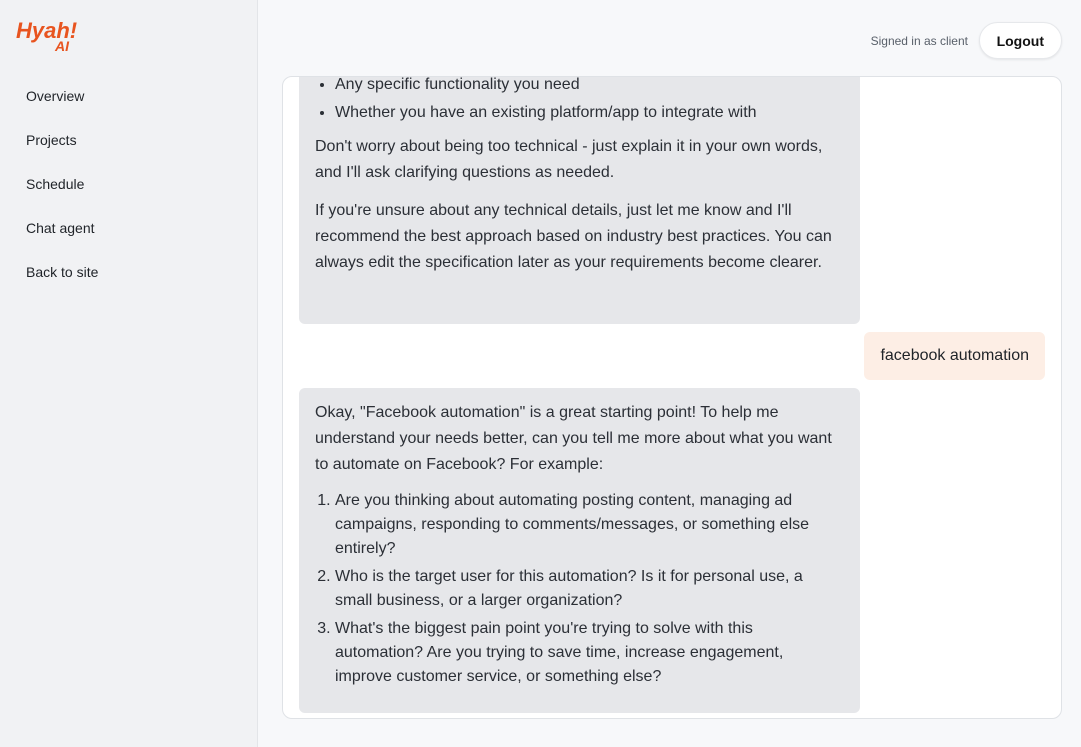 The height and width of the screenshot is (747, 1081). What do you see at coordinates (919, 41) in the screenshot?
I see `signed-in-status: Signed in as client` at bounding box center [919, 41].